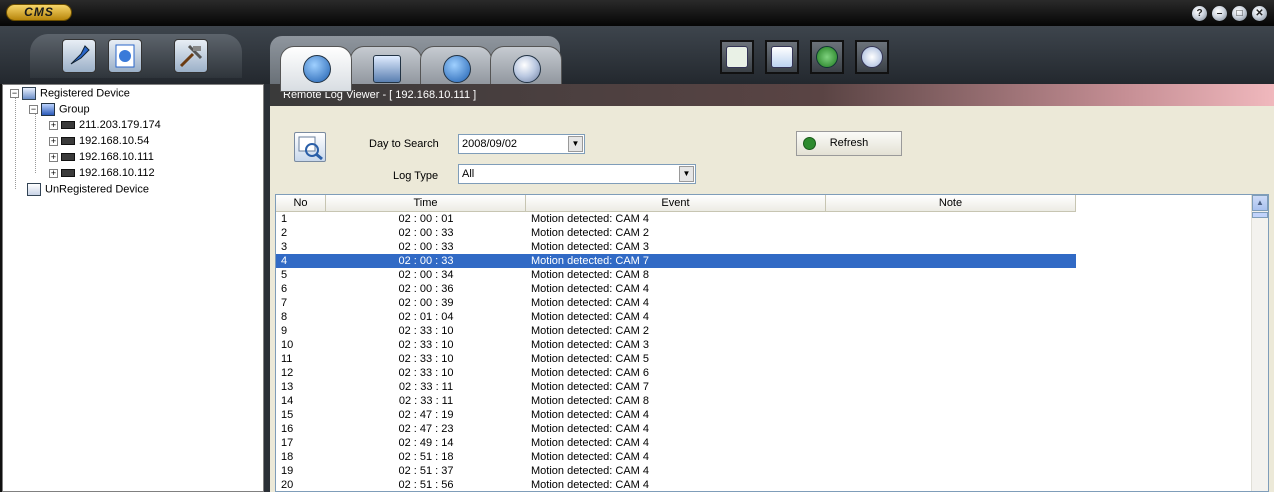  What do you see at coordinates (590, 373) in the screenshot?
I see `cell-event: Motion detected: CAM 6` at bounding box center [590, 373].